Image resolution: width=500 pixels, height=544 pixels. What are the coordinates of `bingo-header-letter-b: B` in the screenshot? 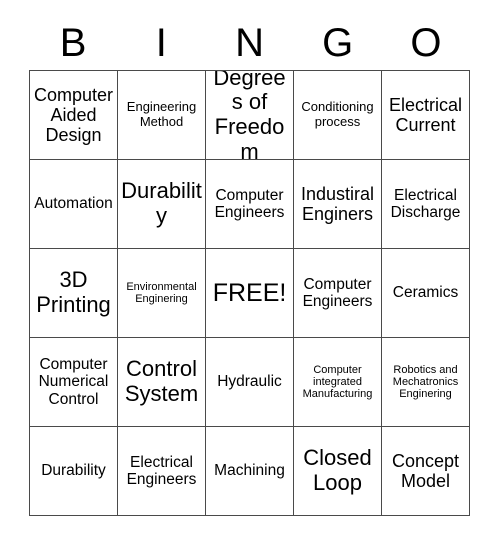 It's located at (73, 43).